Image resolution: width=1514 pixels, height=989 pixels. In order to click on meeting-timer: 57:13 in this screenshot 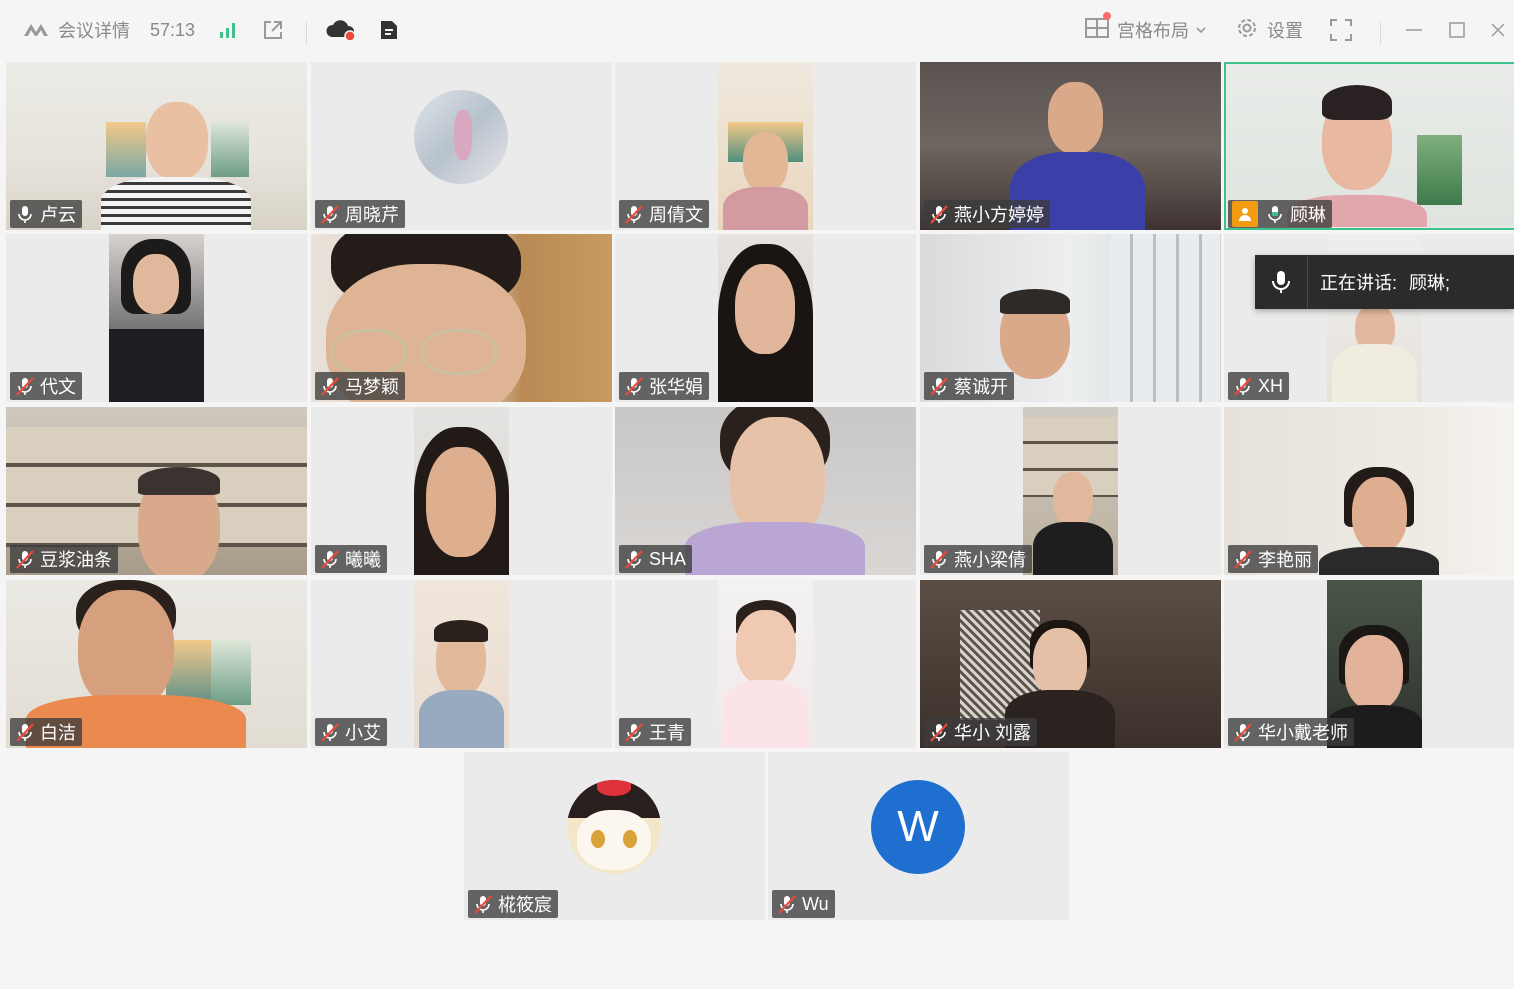, I will do `click(172, 30)`.